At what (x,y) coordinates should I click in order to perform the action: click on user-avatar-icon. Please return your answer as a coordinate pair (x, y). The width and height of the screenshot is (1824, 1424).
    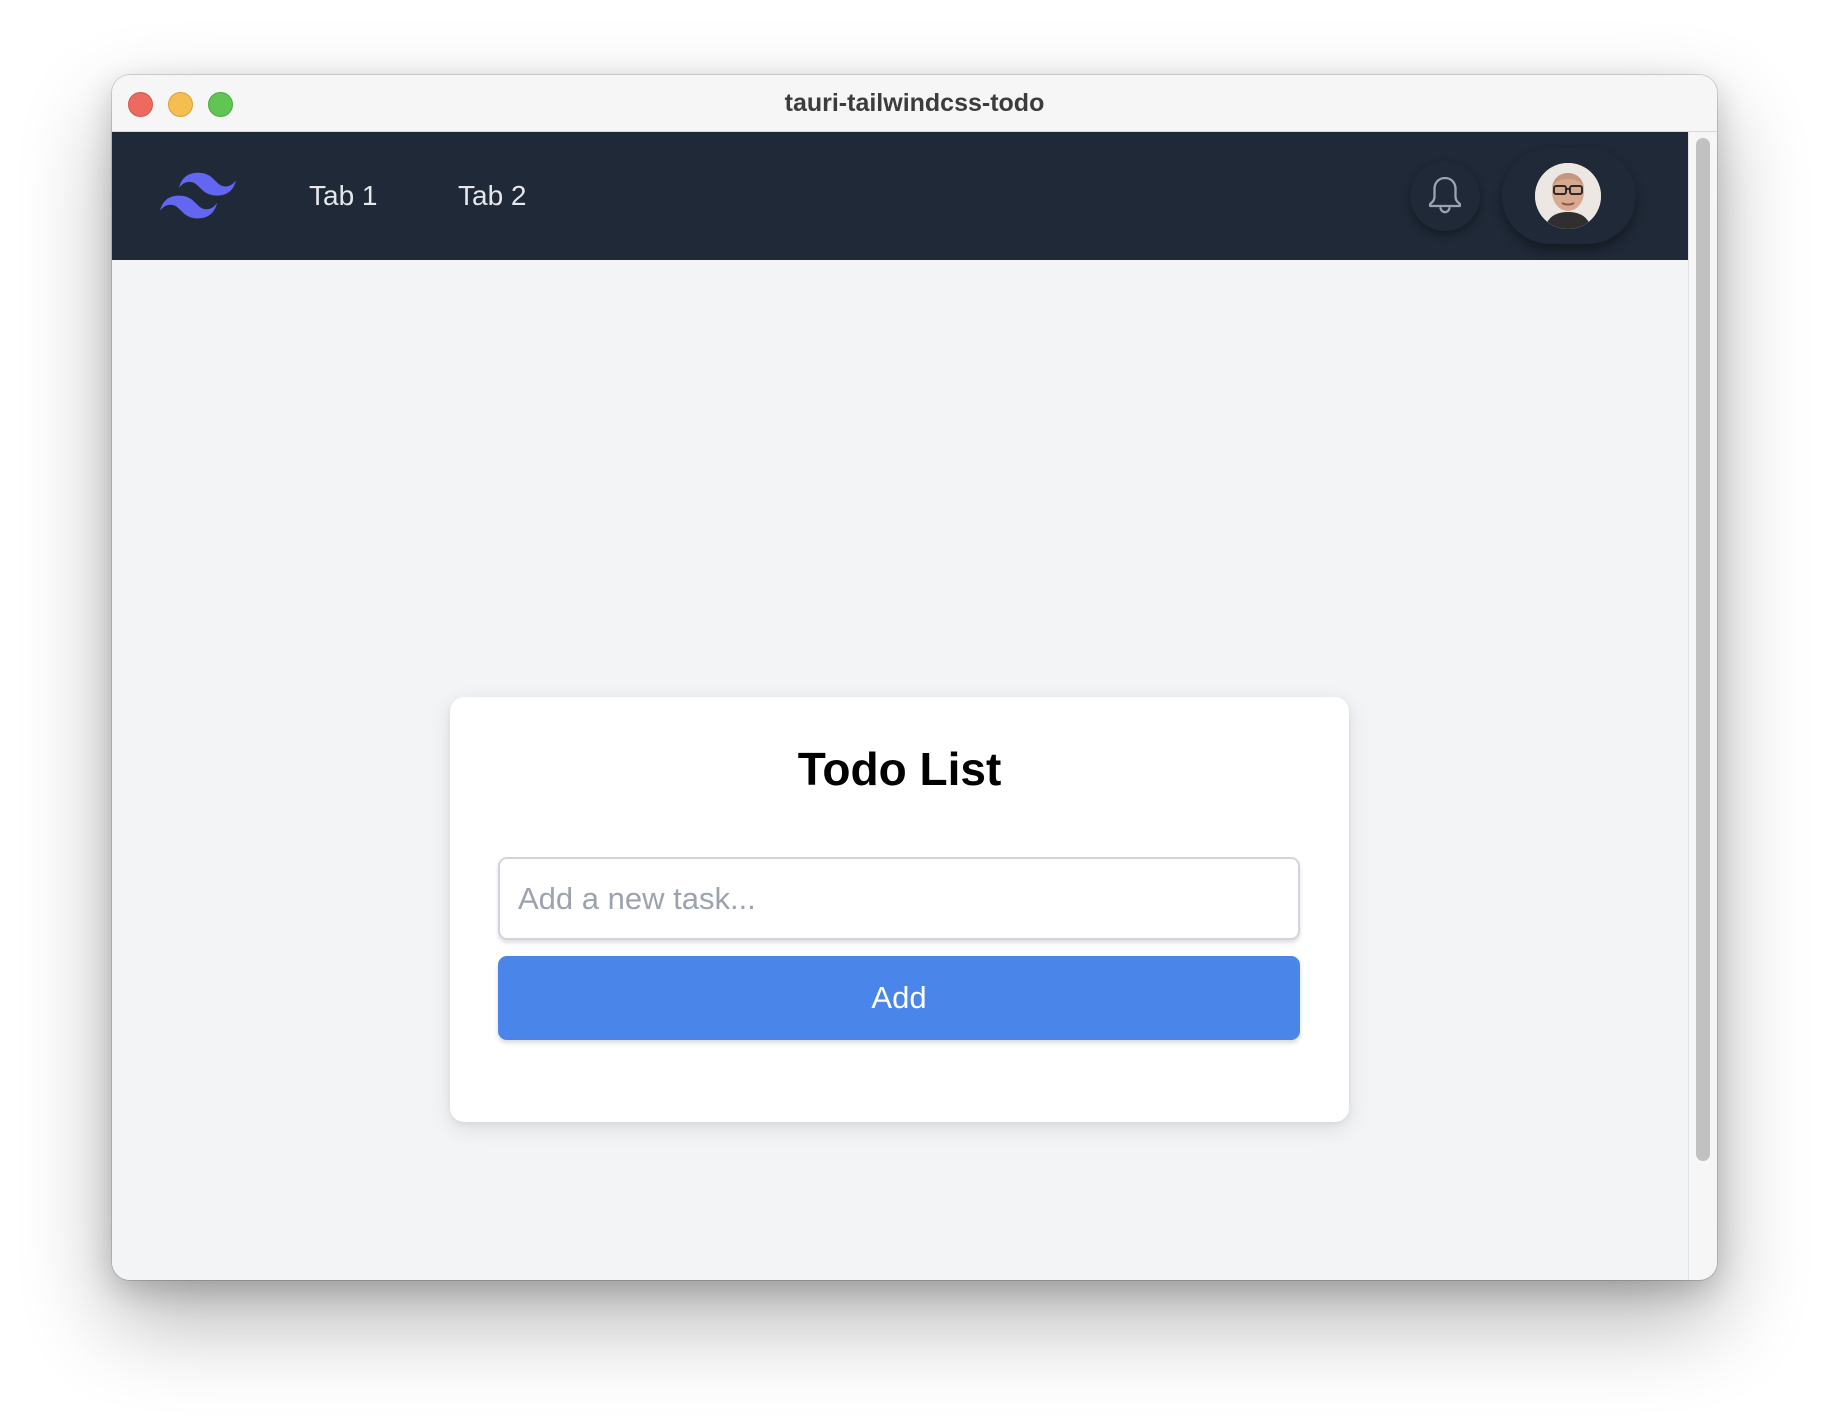
    Looking at the image, I should click on (1568, 196).